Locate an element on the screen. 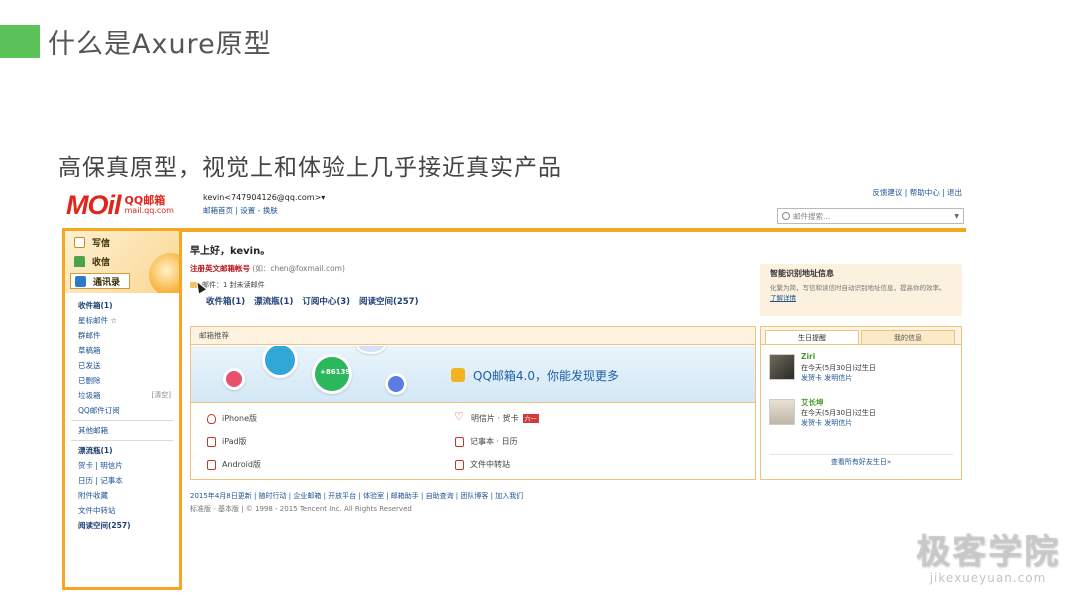 This screenshot has width=1080, height=607. recommend-panel: 邮箱推荐 +86139 QQ邮箱4.0，你能发现更多 iPhone版 iPad版 is located at coordinates (473, 403).